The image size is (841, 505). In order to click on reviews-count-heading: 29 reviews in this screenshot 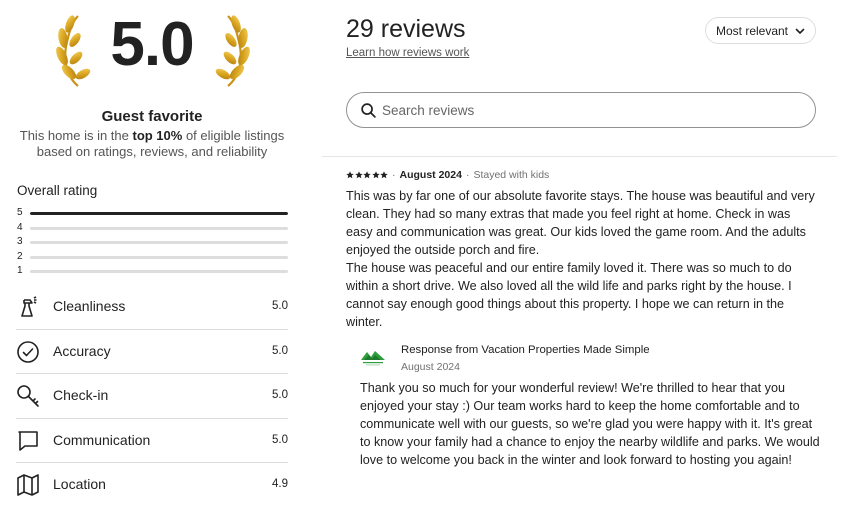, I will do `click(406, 29)`.